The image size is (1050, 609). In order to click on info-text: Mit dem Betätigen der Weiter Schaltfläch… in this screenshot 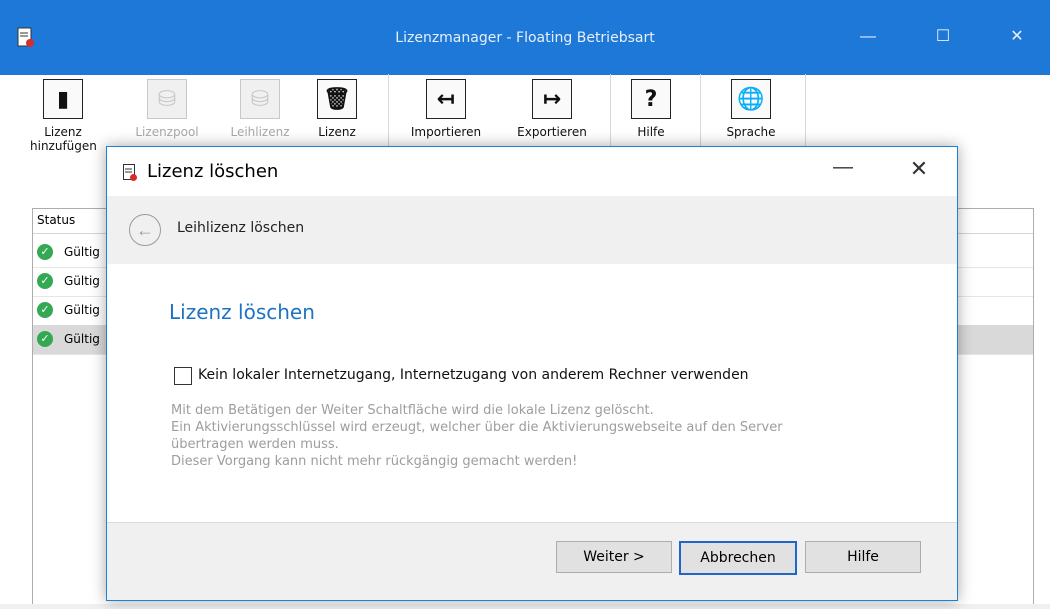, I will do `click(541, 436)`.